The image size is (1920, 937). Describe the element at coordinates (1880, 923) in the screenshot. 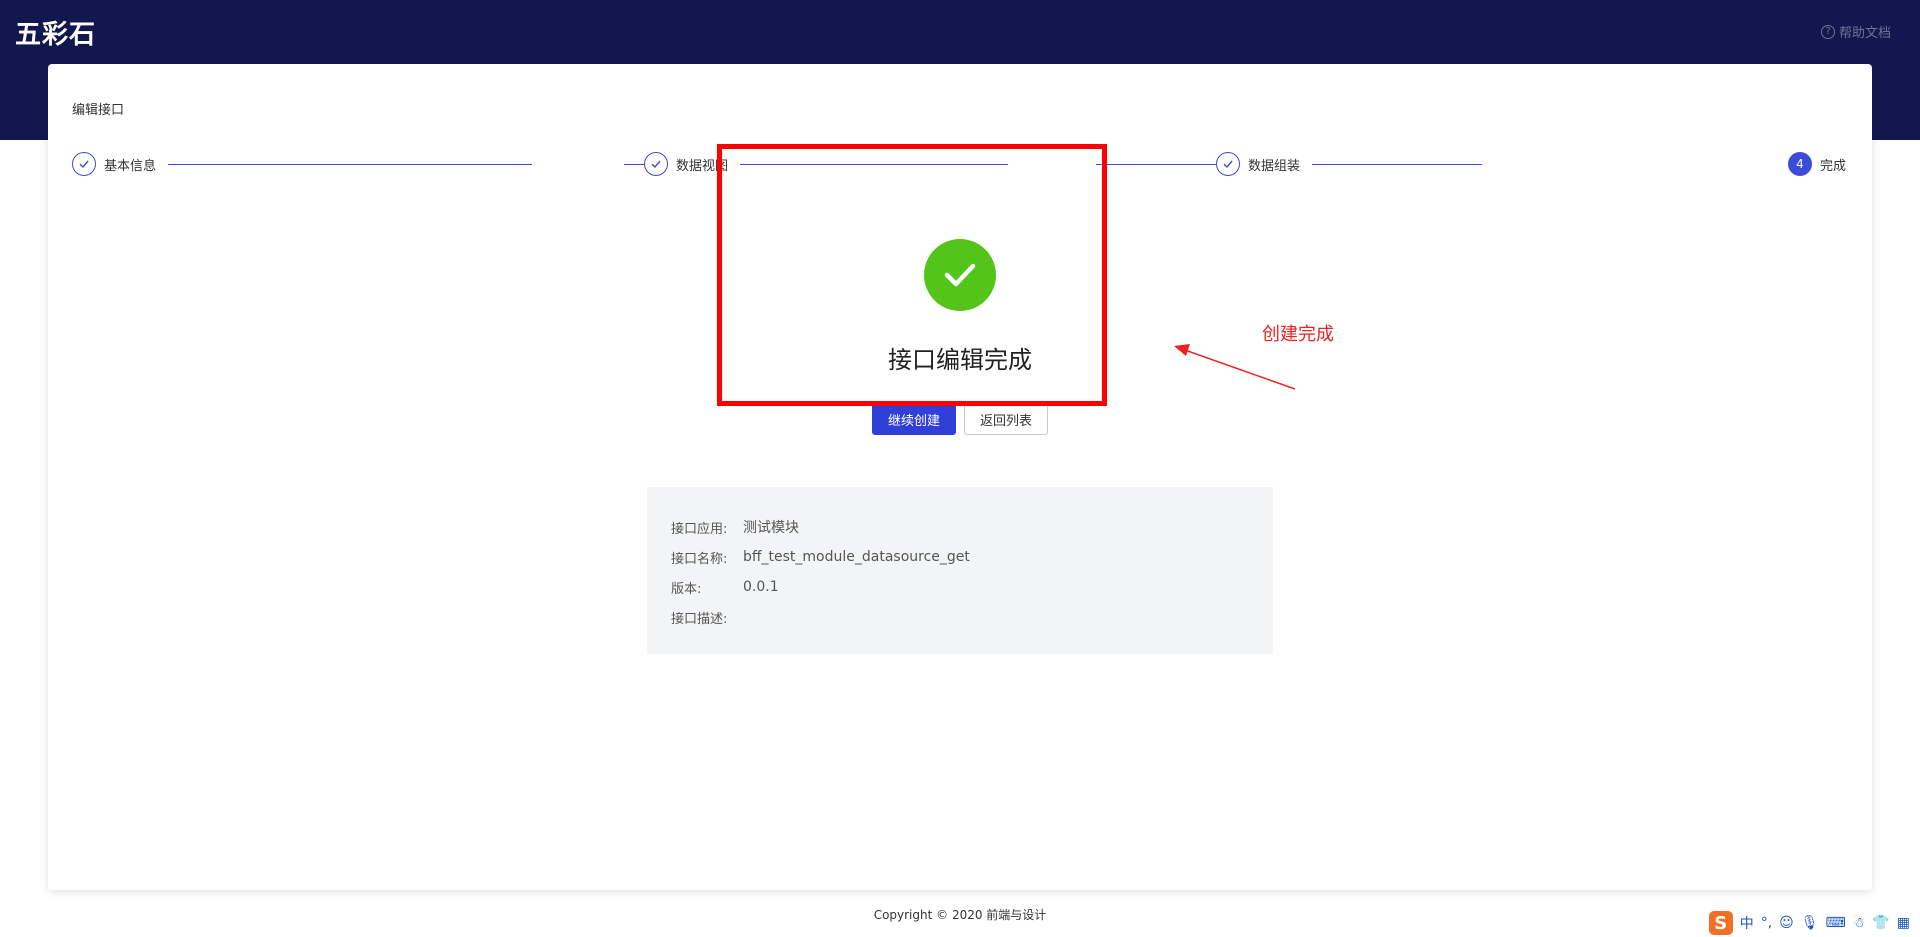

I see `shirt-icon: 👕` at that location.